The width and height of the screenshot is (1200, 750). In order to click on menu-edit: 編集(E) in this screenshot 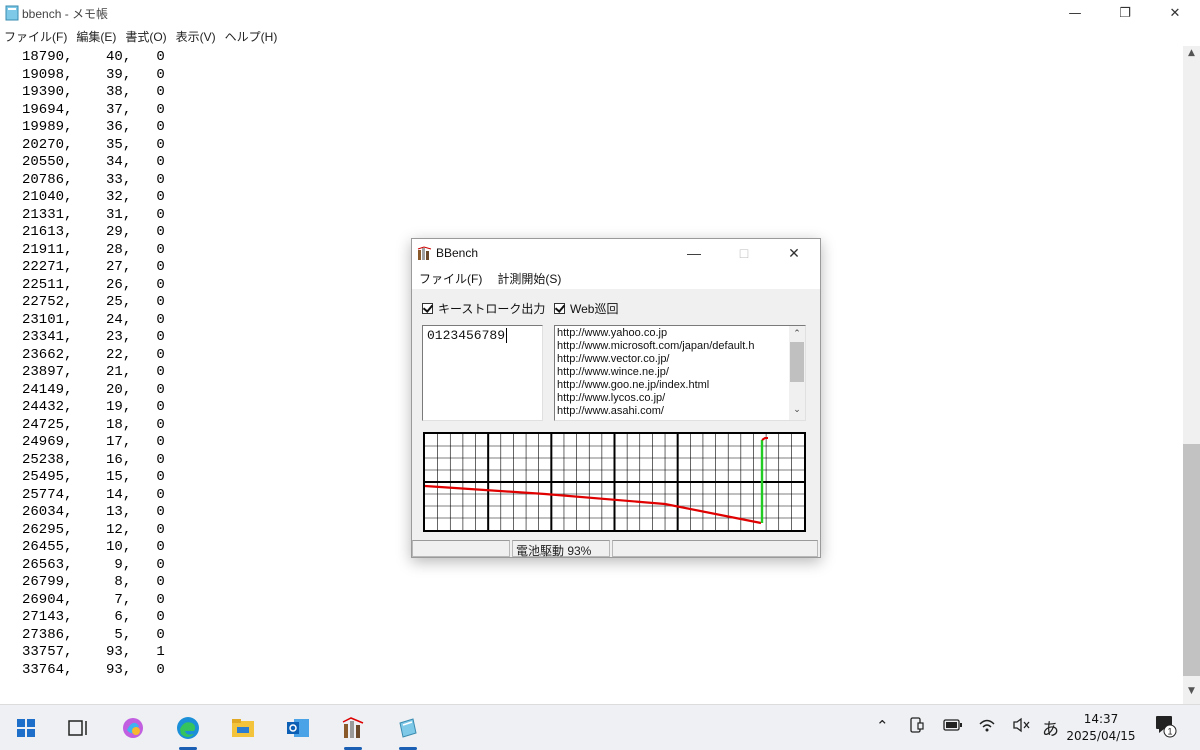, I will do `click(96, 36)`.